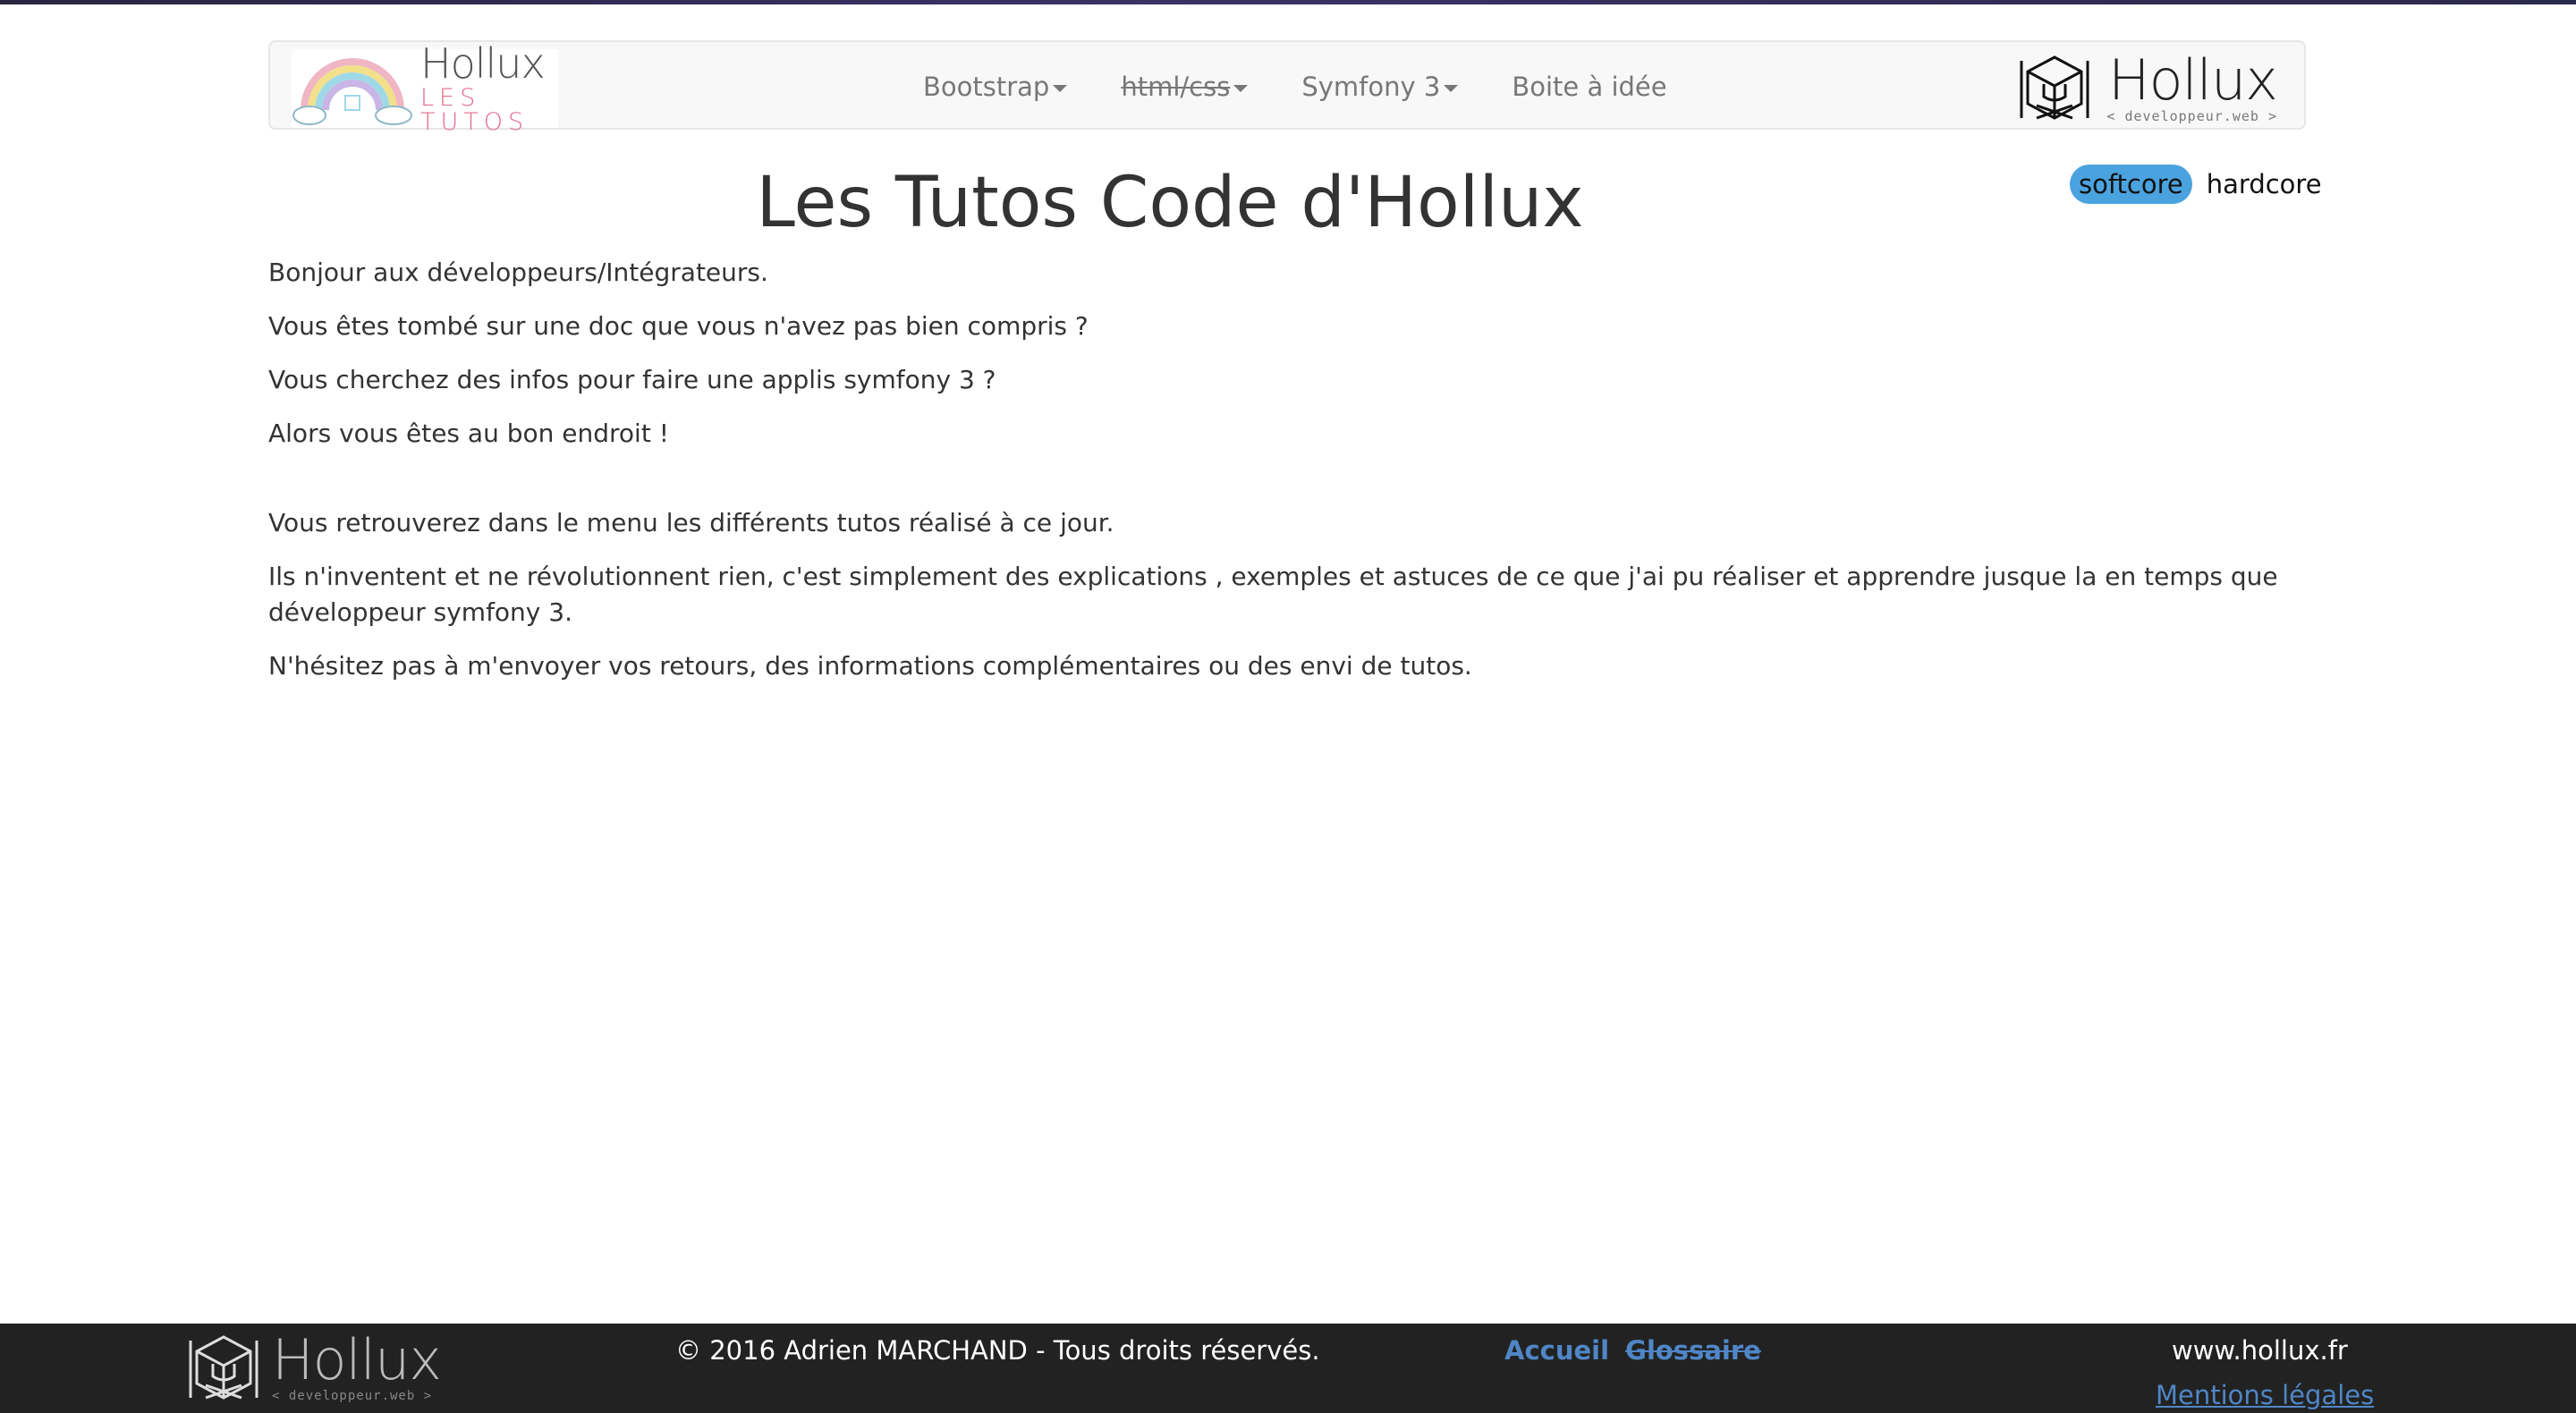 Image resolution: width=2576 pixels, height=1413 pixels. I want to click on nav-label: Boite à idée, so click(1589, 87).